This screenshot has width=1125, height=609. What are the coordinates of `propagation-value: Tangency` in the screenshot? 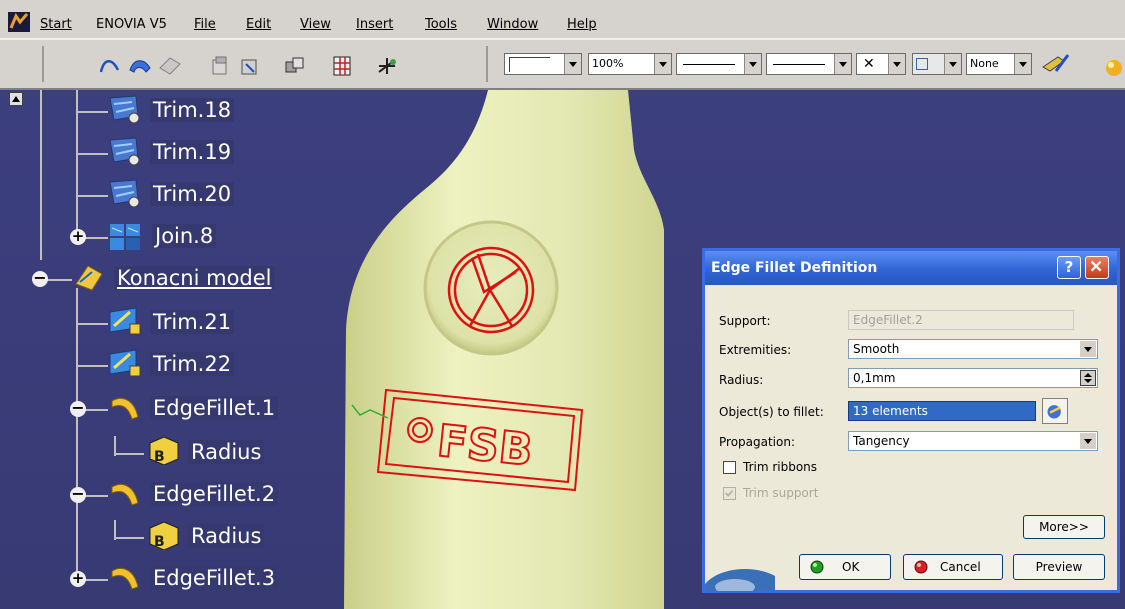 It's located at (881, 441).